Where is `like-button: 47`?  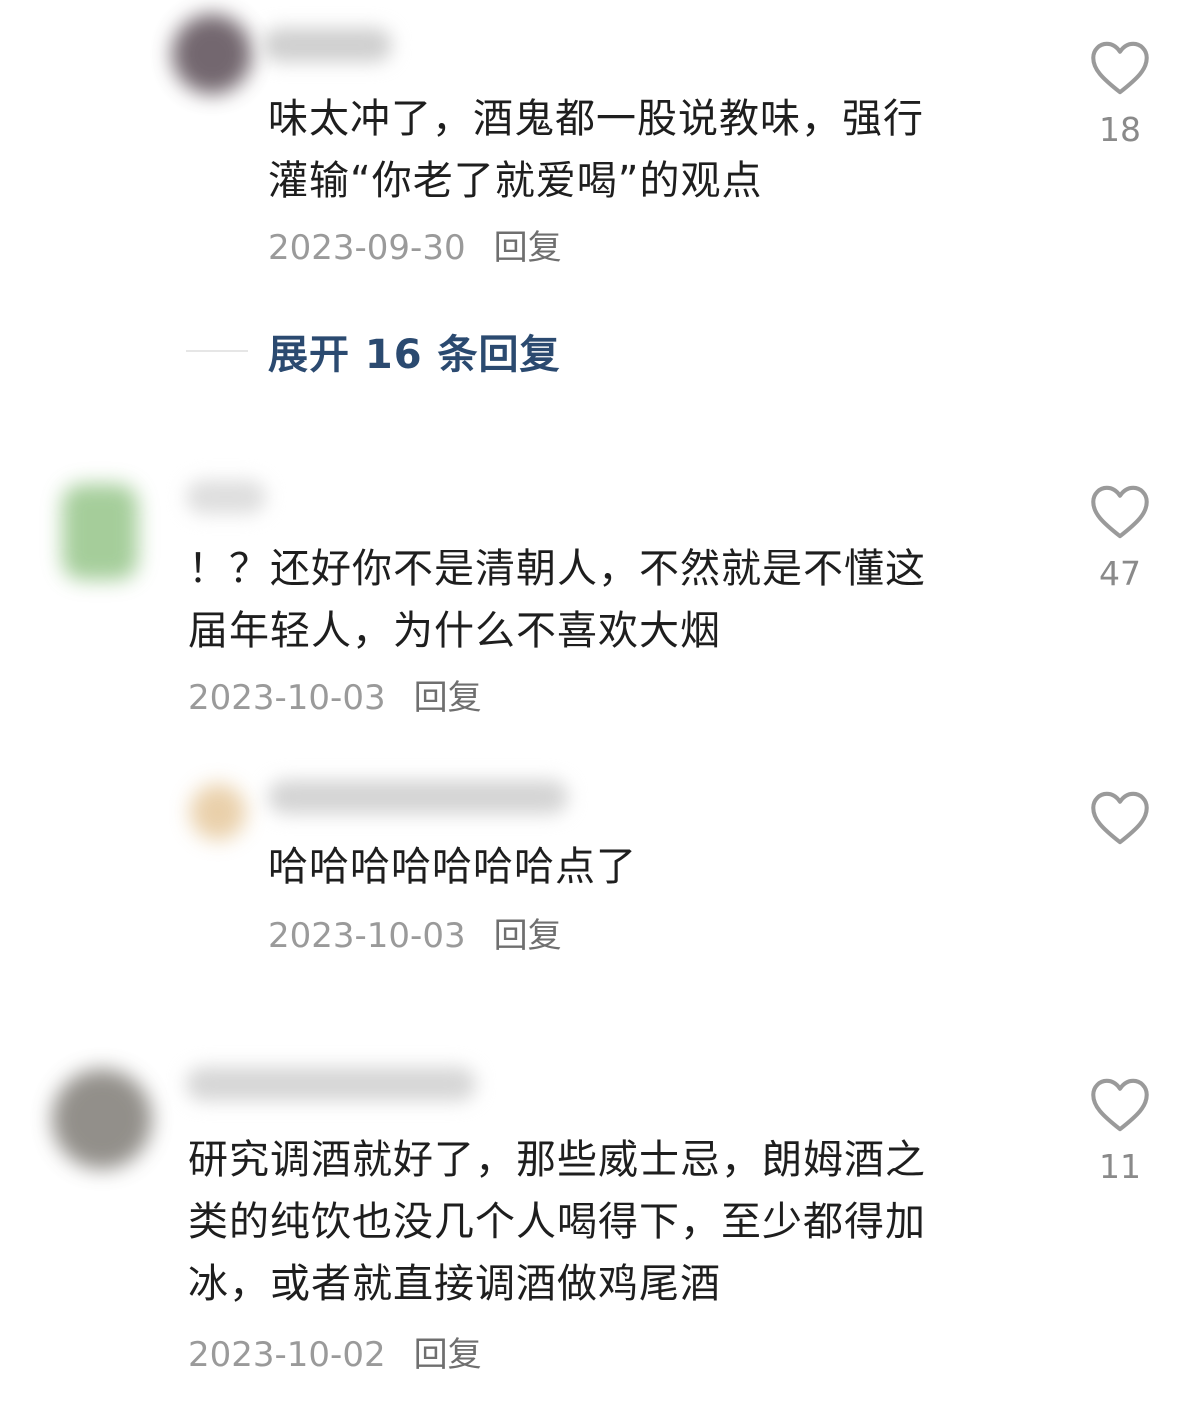
like-button: 47 is located at coordinates (1120, 538).